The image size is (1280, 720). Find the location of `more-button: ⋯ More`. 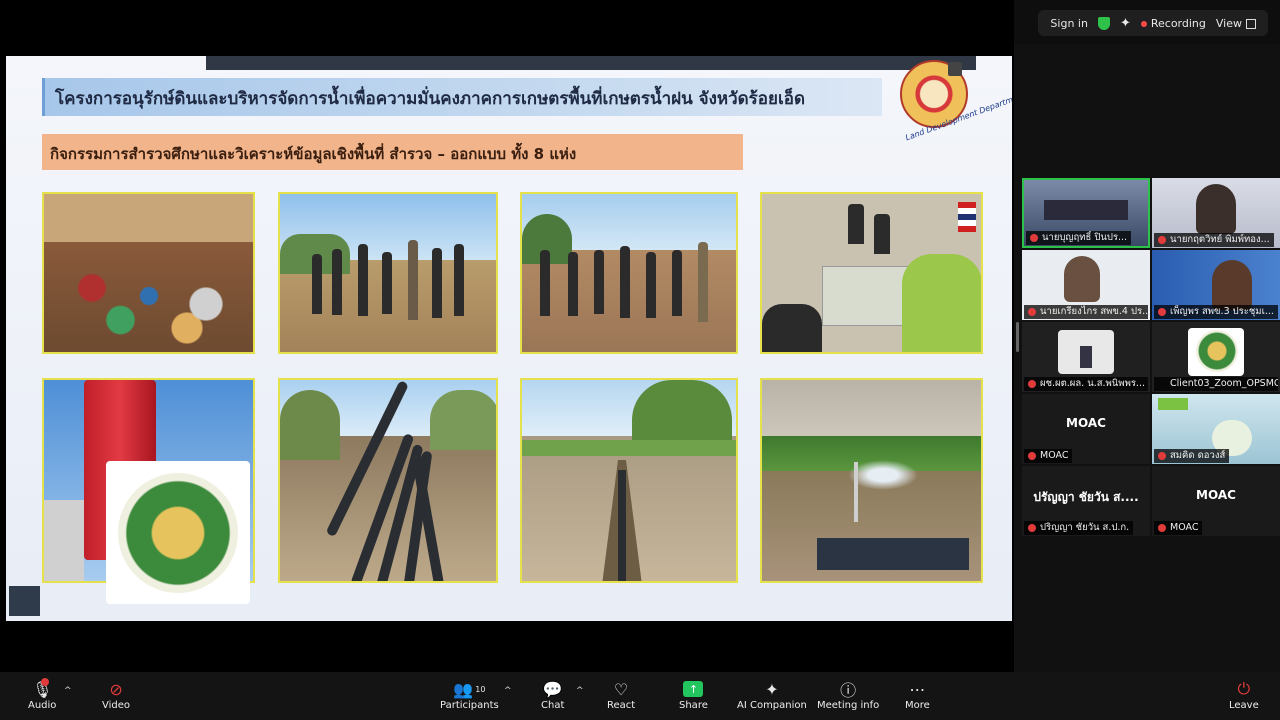

more-button: ⋯ More is located at coordinates (917, 695).